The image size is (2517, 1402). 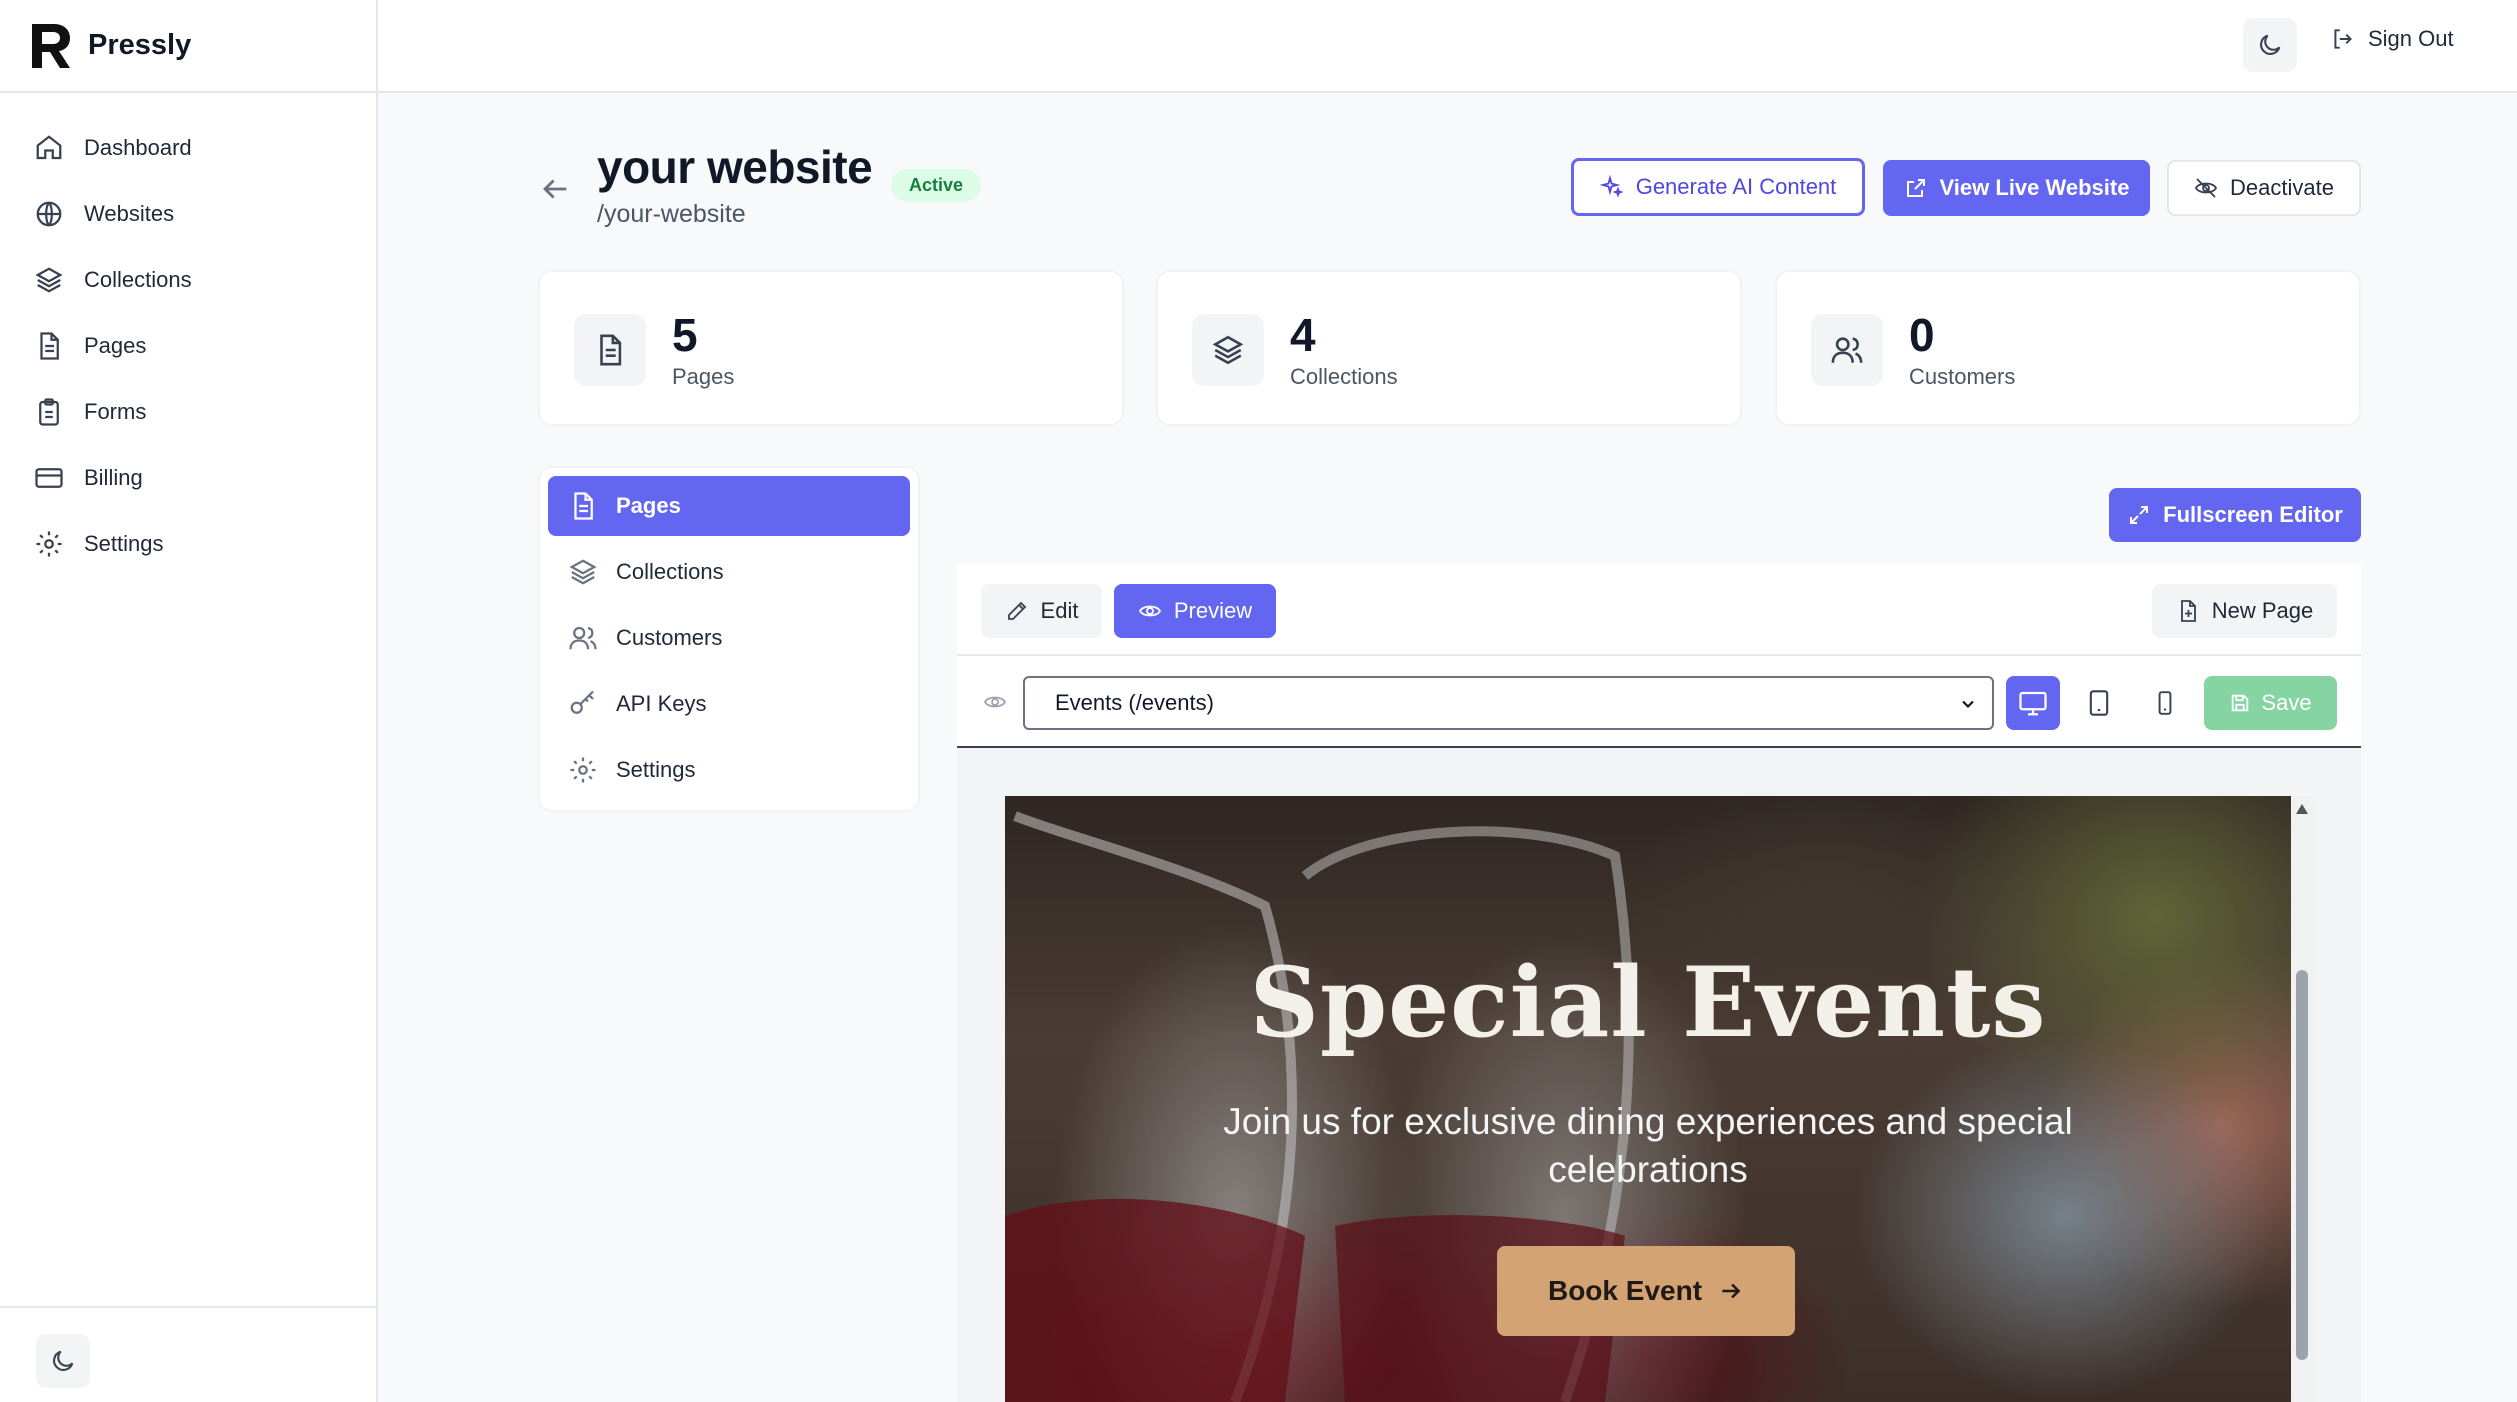 I want to click on new-page-label: New Page, so click(x=2262, y=610).